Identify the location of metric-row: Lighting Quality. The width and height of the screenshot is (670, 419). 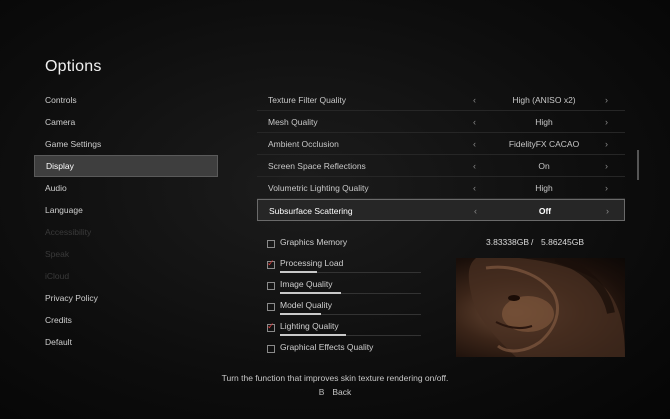
(361, 328).